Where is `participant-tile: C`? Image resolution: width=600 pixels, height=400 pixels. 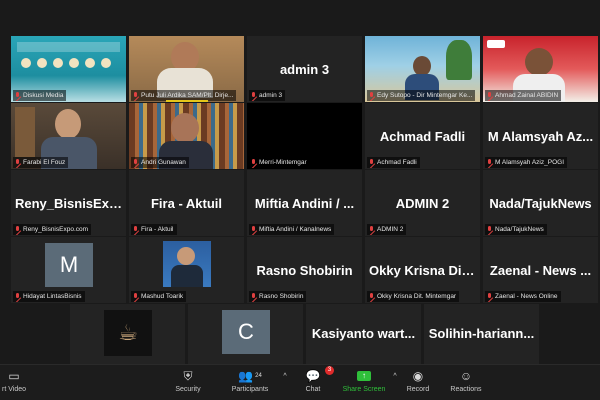 participant-tile: C is located at coordinates (245, 334).